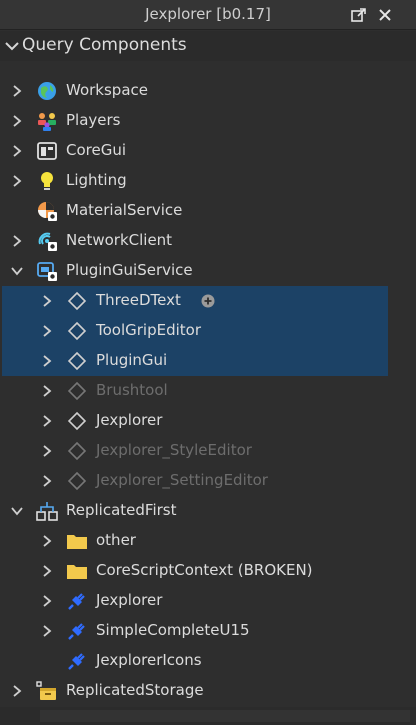 The image size is (416, 725). Describe the element at coordinates (195, 301) in the screenshot. I see `tree-row: ThreeDText` at that location.